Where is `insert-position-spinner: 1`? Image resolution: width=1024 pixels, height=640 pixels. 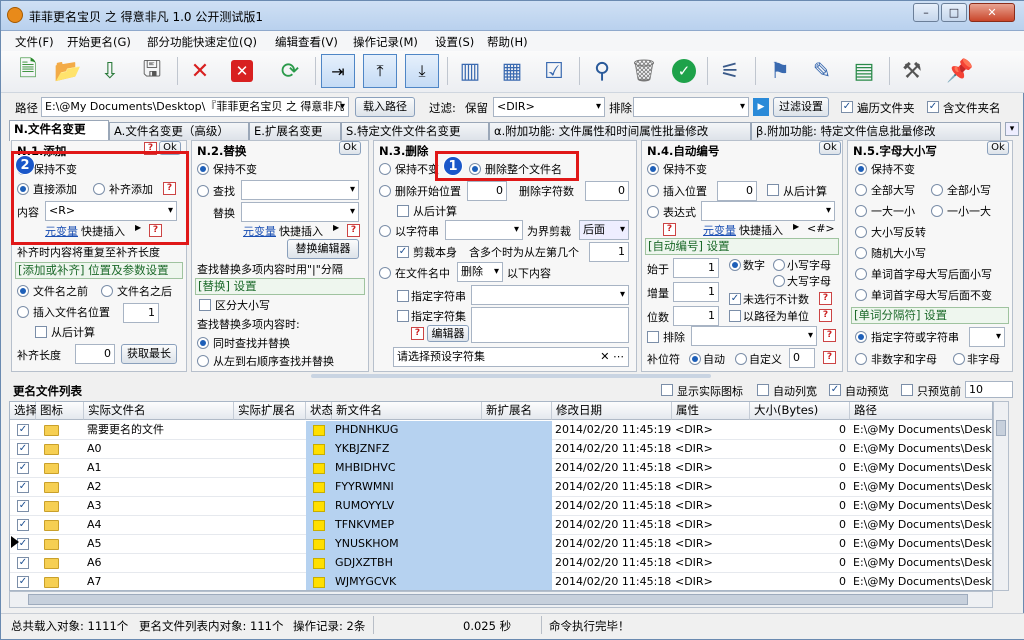 insert-position-spinner: 1 is located at coordinates (141, 313).